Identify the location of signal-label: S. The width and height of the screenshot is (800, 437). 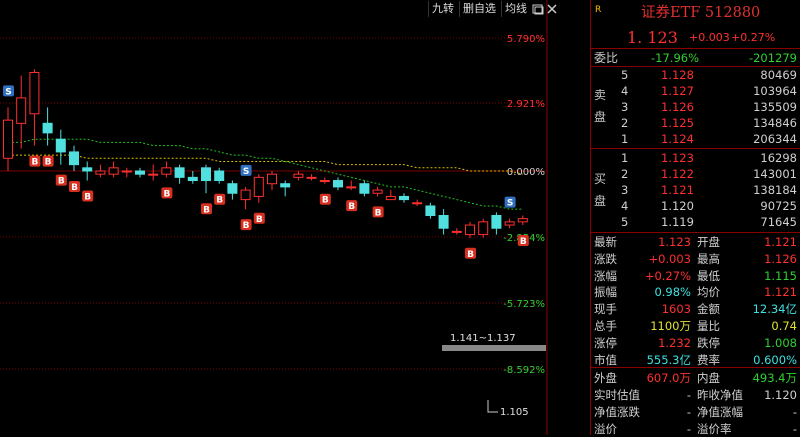
(510, 204).